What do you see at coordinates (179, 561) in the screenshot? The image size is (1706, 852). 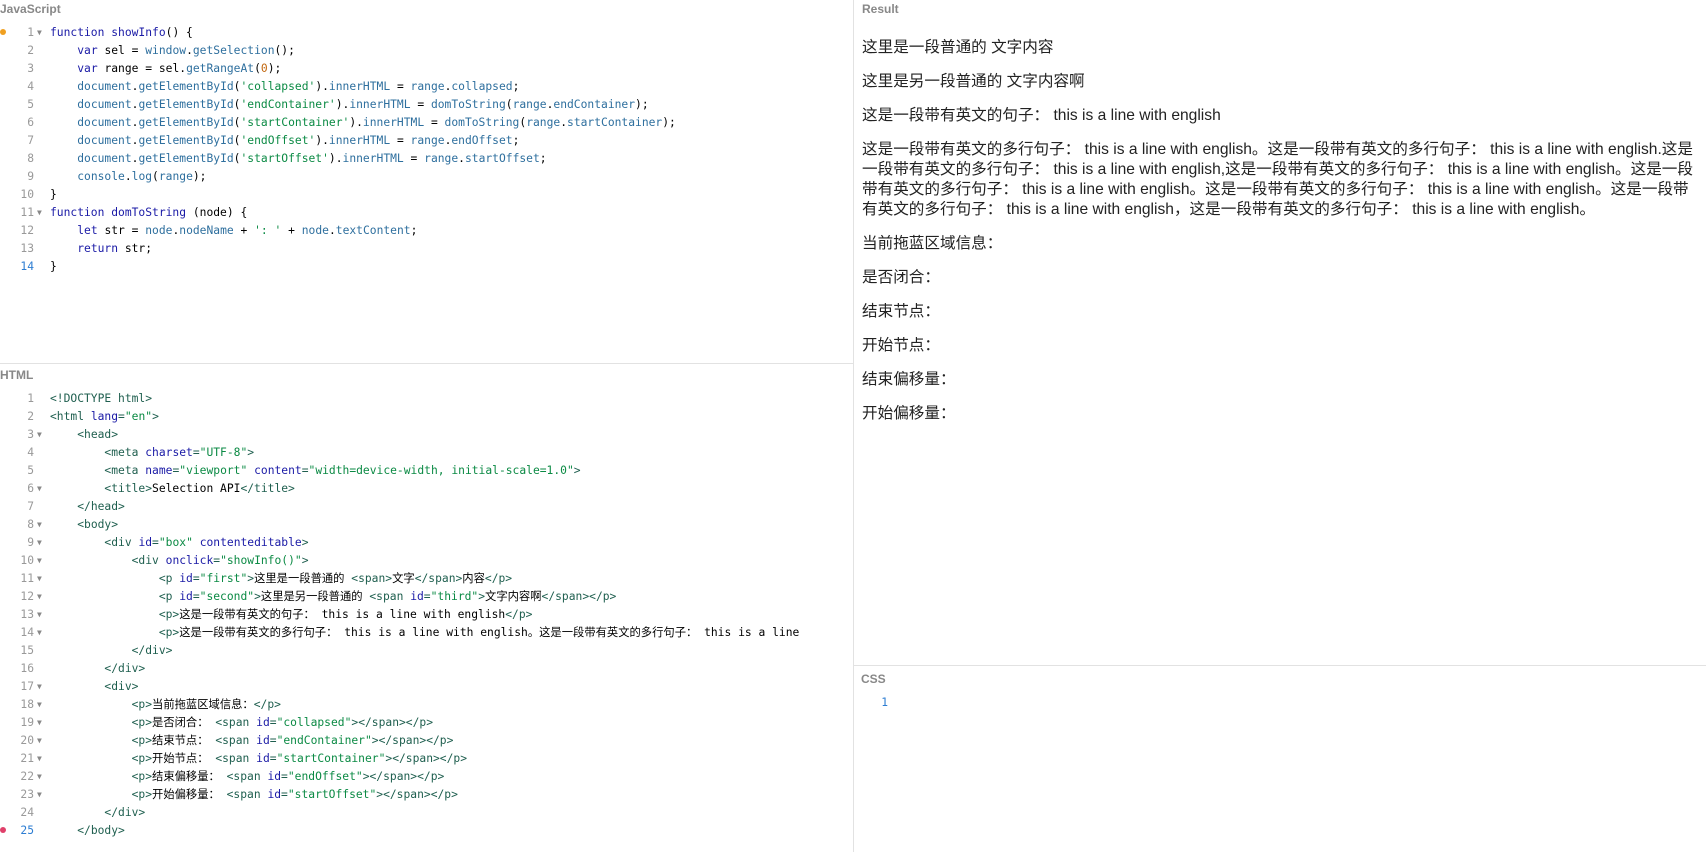 I see `code-text: <div onclick="showInfo()">` at bounding box center [179, 561].